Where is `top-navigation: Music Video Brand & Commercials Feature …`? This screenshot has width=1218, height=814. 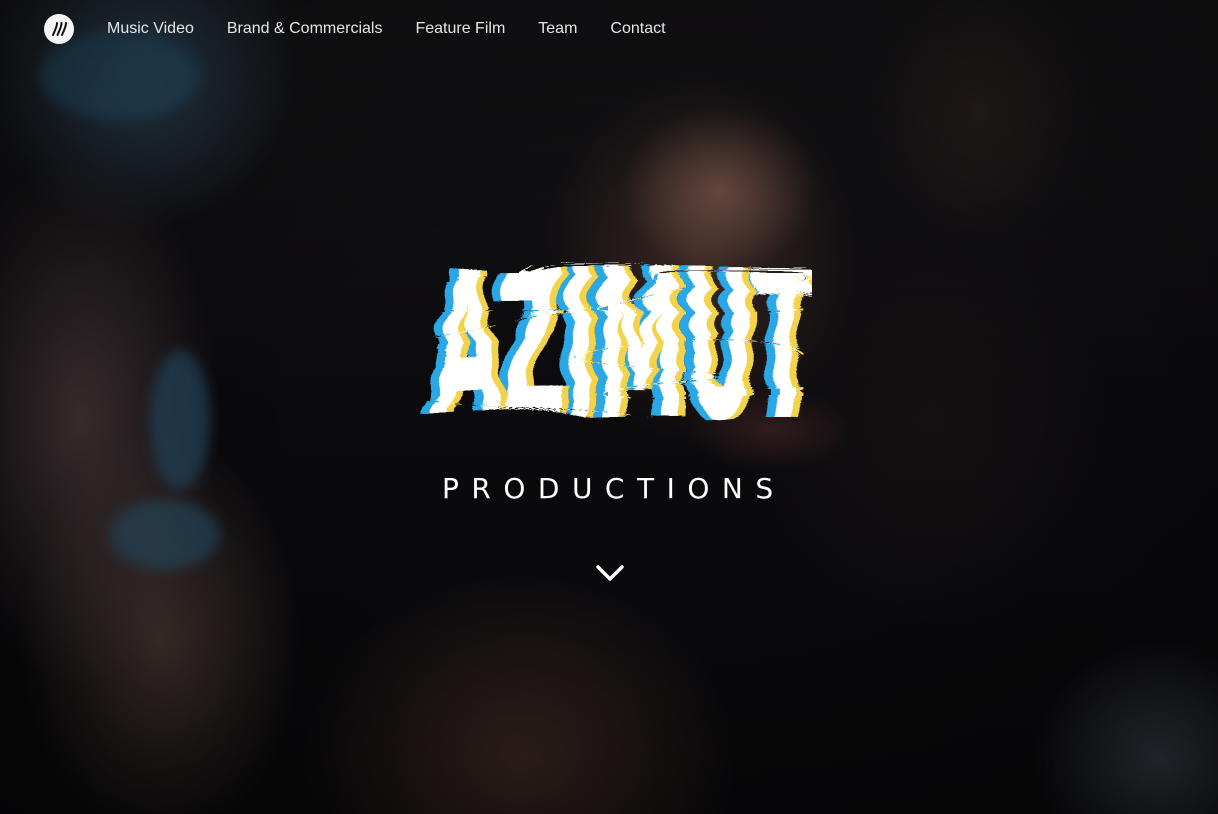 top-navigation: Music Video Brand & Commercials Feature … is located at coordinates (609, 29).